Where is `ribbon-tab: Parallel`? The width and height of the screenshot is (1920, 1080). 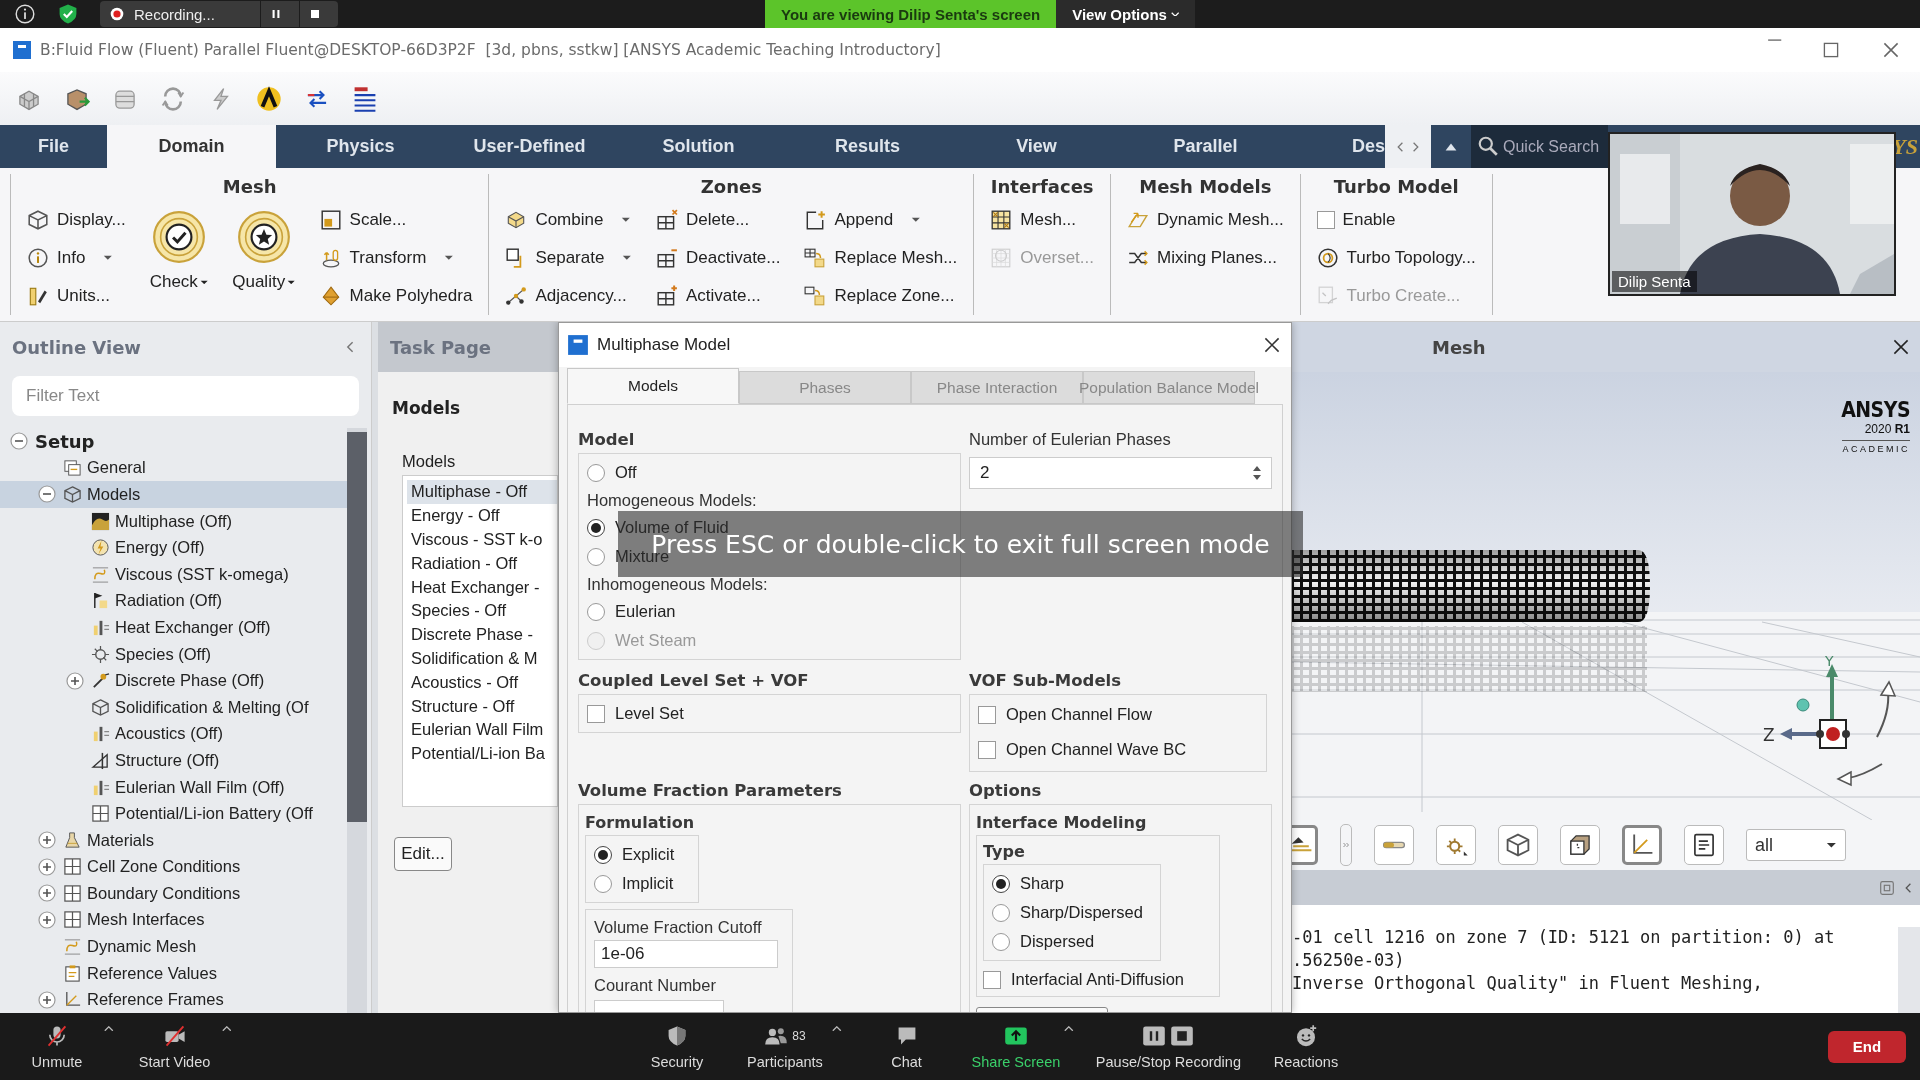 ribbon-tab: Parallel is located at coordinates (1205, 146).